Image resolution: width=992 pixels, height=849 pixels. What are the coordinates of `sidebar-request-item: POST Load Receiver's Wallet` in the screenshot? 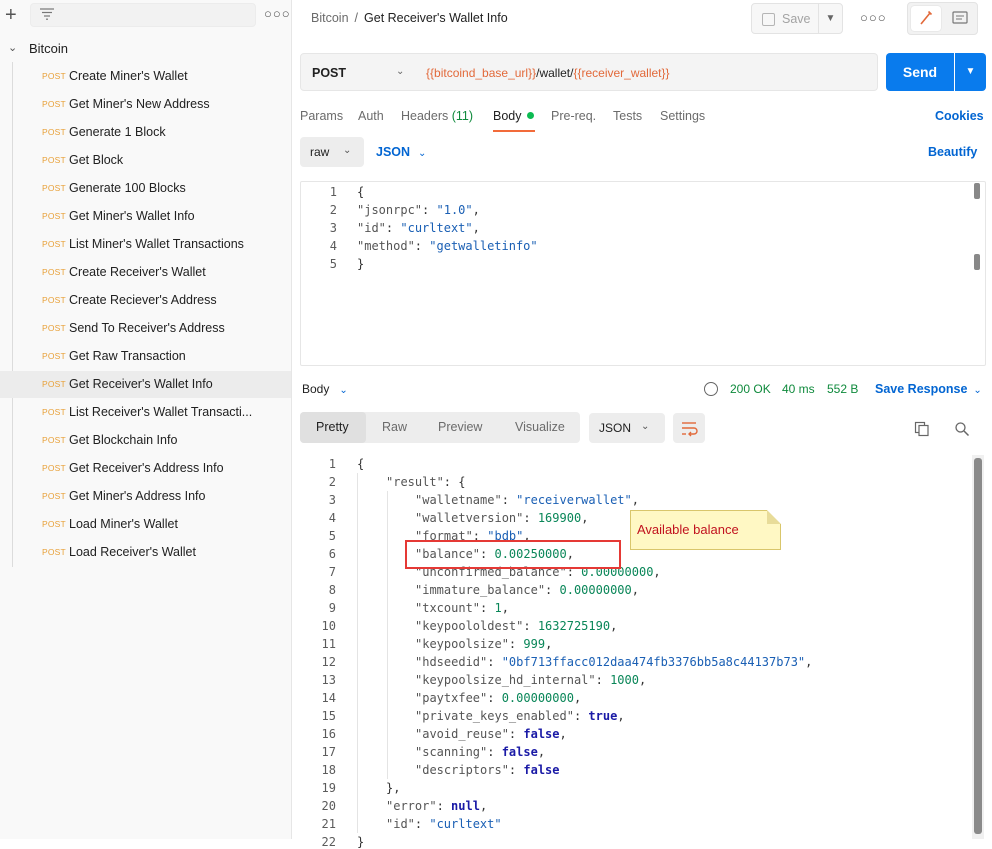 It's located at (145, 552).